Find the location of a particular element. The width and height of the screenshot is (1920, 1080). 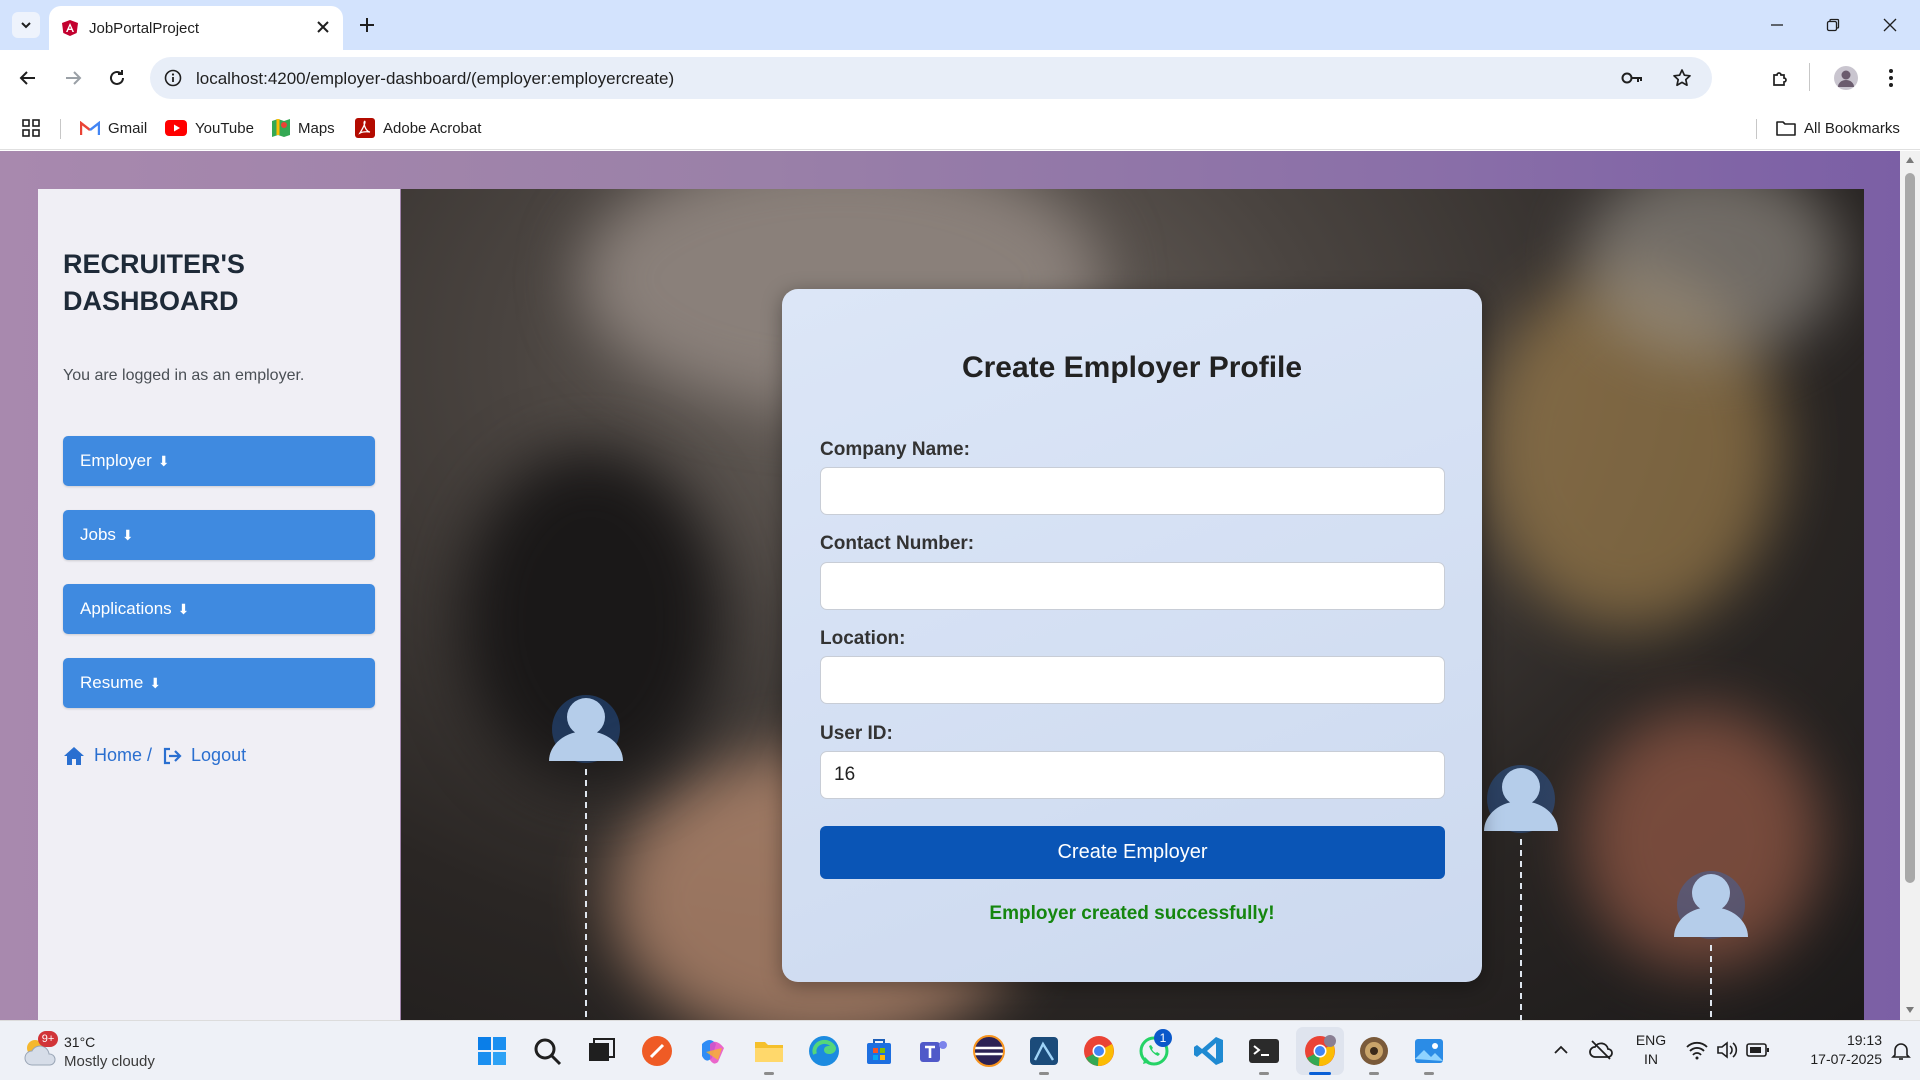

bookmark-adobe-acrobat: Adobe Acrobat is located at coordinates (418, 128).